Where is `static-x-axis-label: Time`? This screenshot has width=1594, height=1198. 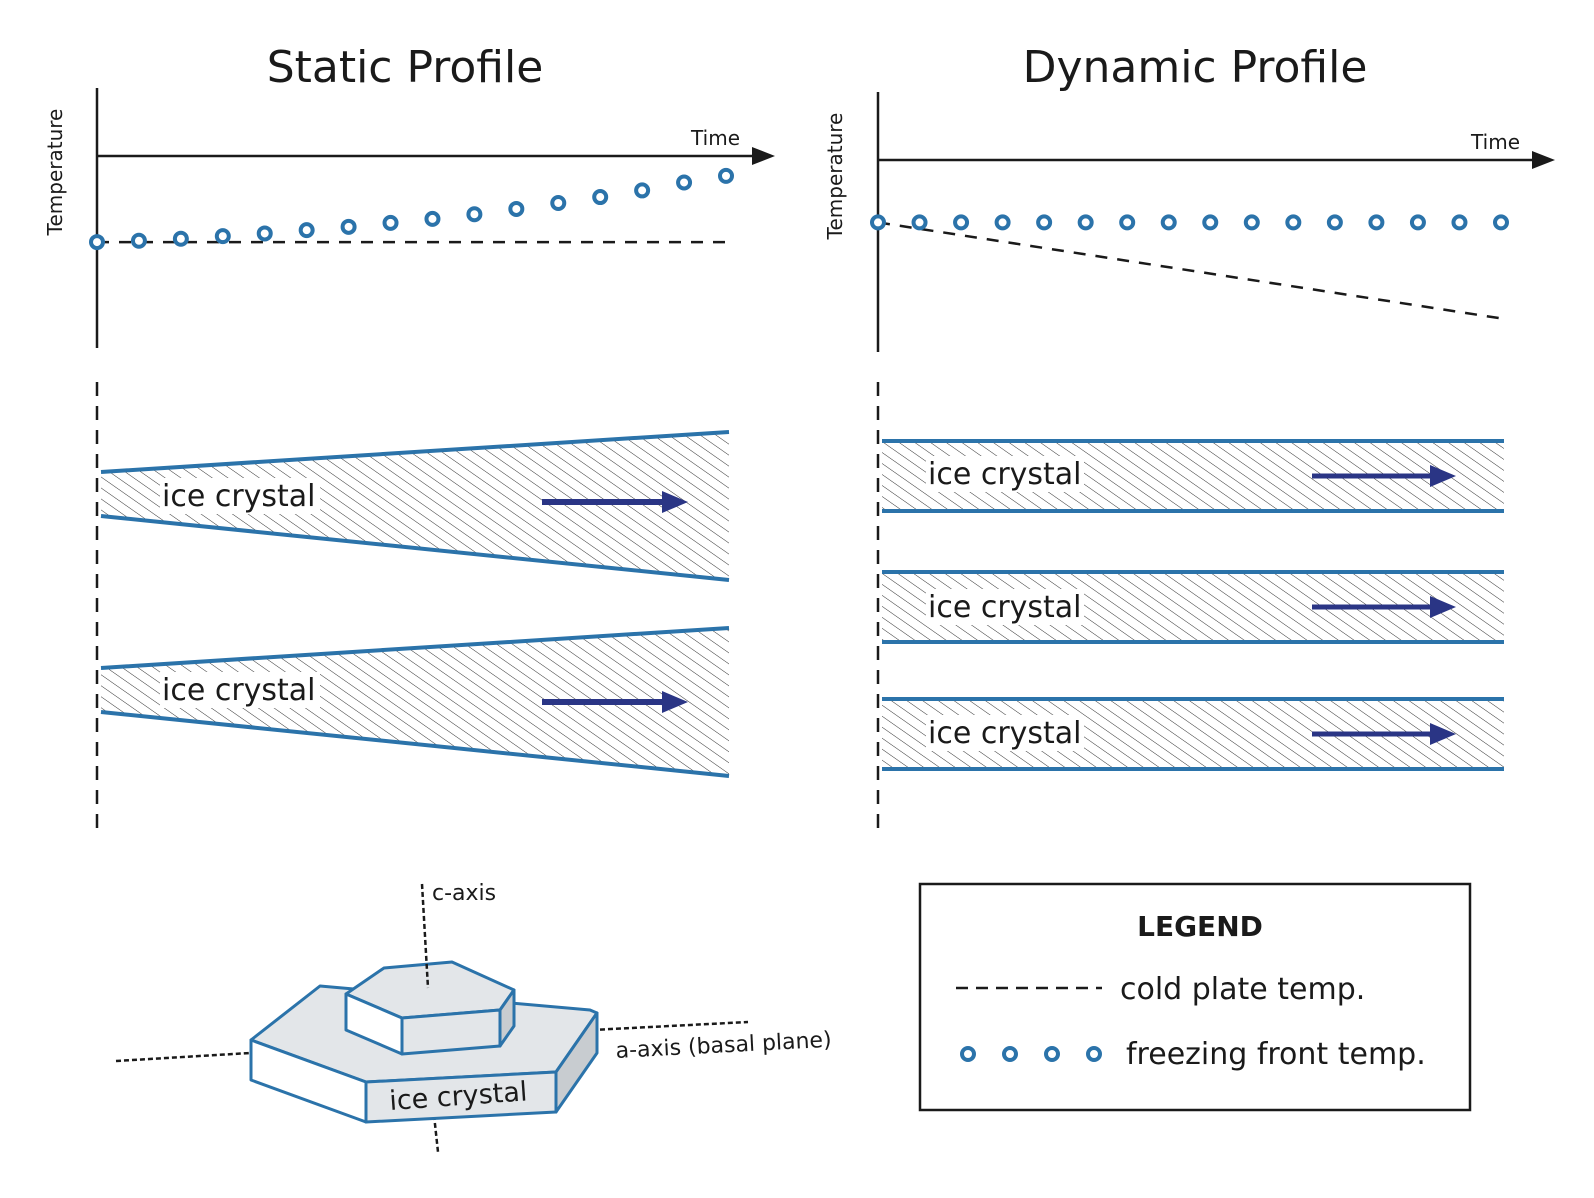
static-x-axis-label: Time is located at coordinates (715, 138).